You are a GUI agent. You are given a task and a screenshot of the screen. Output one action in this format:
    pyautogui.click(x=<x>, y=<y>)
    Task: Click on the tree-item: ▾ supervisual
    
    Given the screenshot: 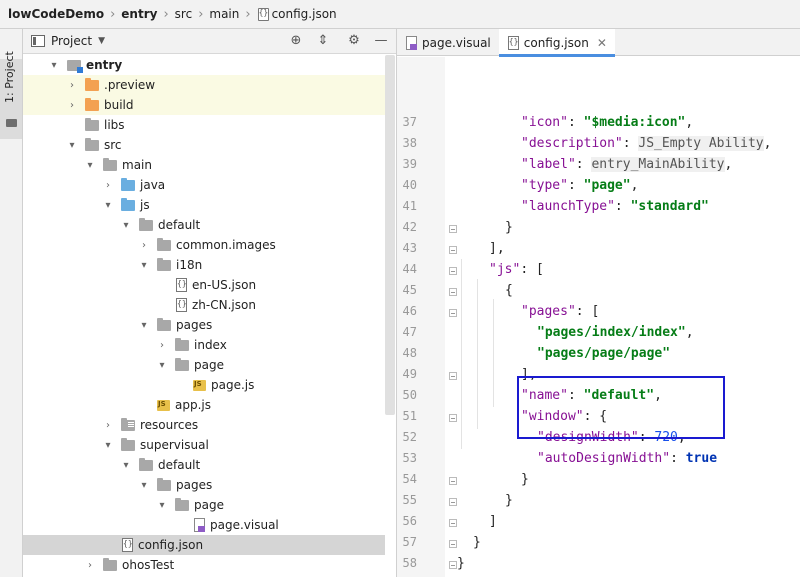 What is the action you would take?
    pyautogui.click(x=204, y=445)
    